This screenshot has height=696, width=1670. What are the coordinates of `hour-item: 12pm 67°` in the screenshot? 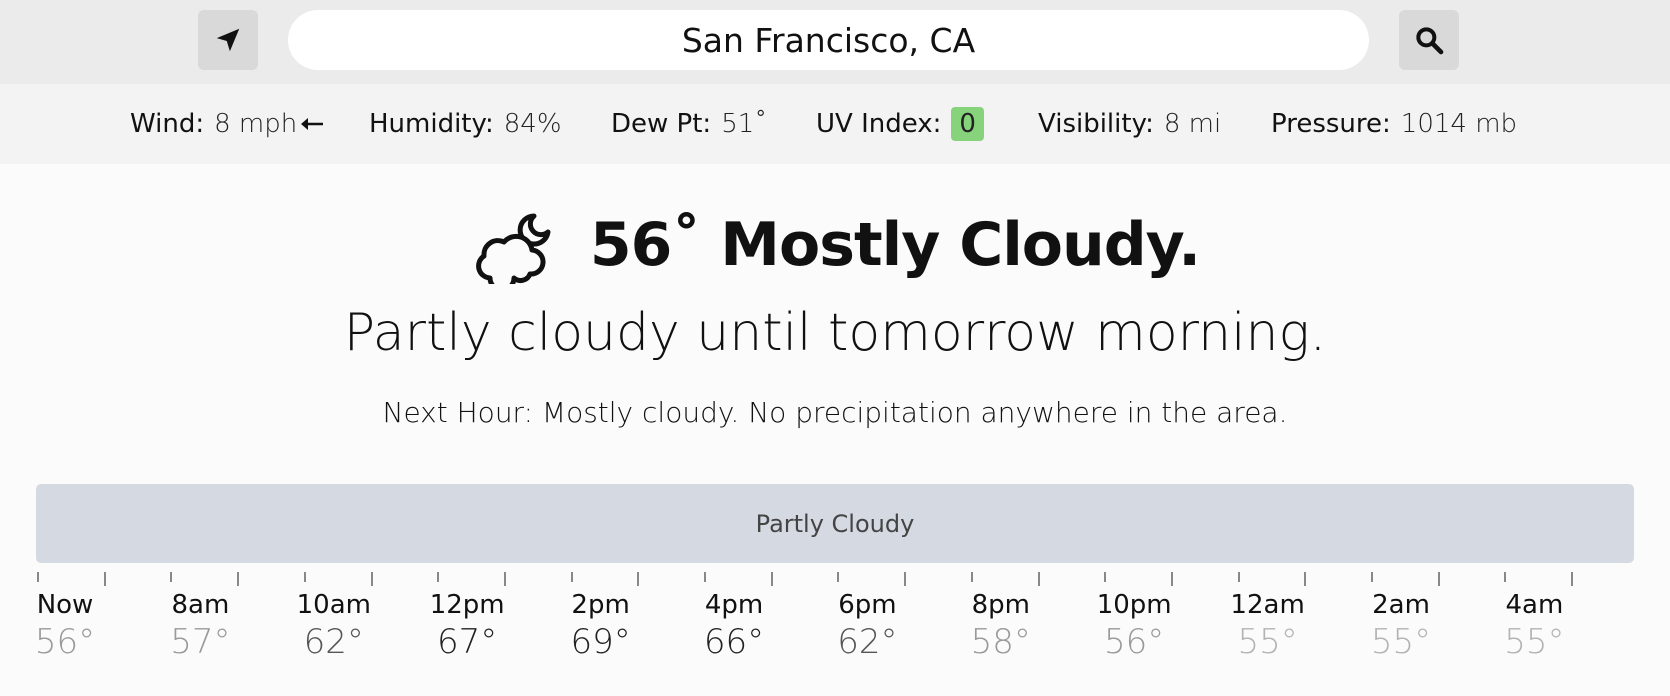 It's located at (467, 626).